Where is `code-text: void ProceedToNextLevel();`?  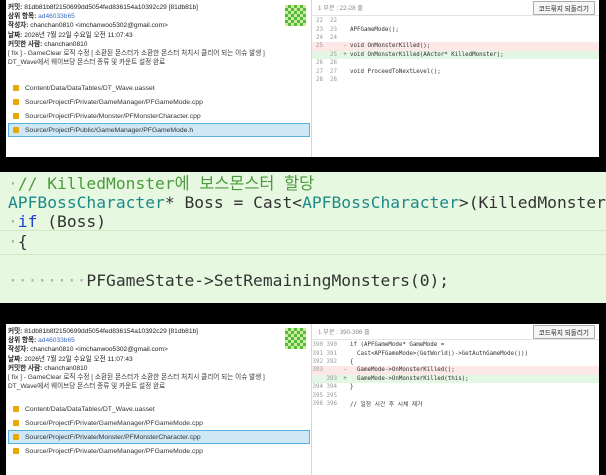
code-text: void ProceedToNextLevel(); is located at coordinates (395, 71).